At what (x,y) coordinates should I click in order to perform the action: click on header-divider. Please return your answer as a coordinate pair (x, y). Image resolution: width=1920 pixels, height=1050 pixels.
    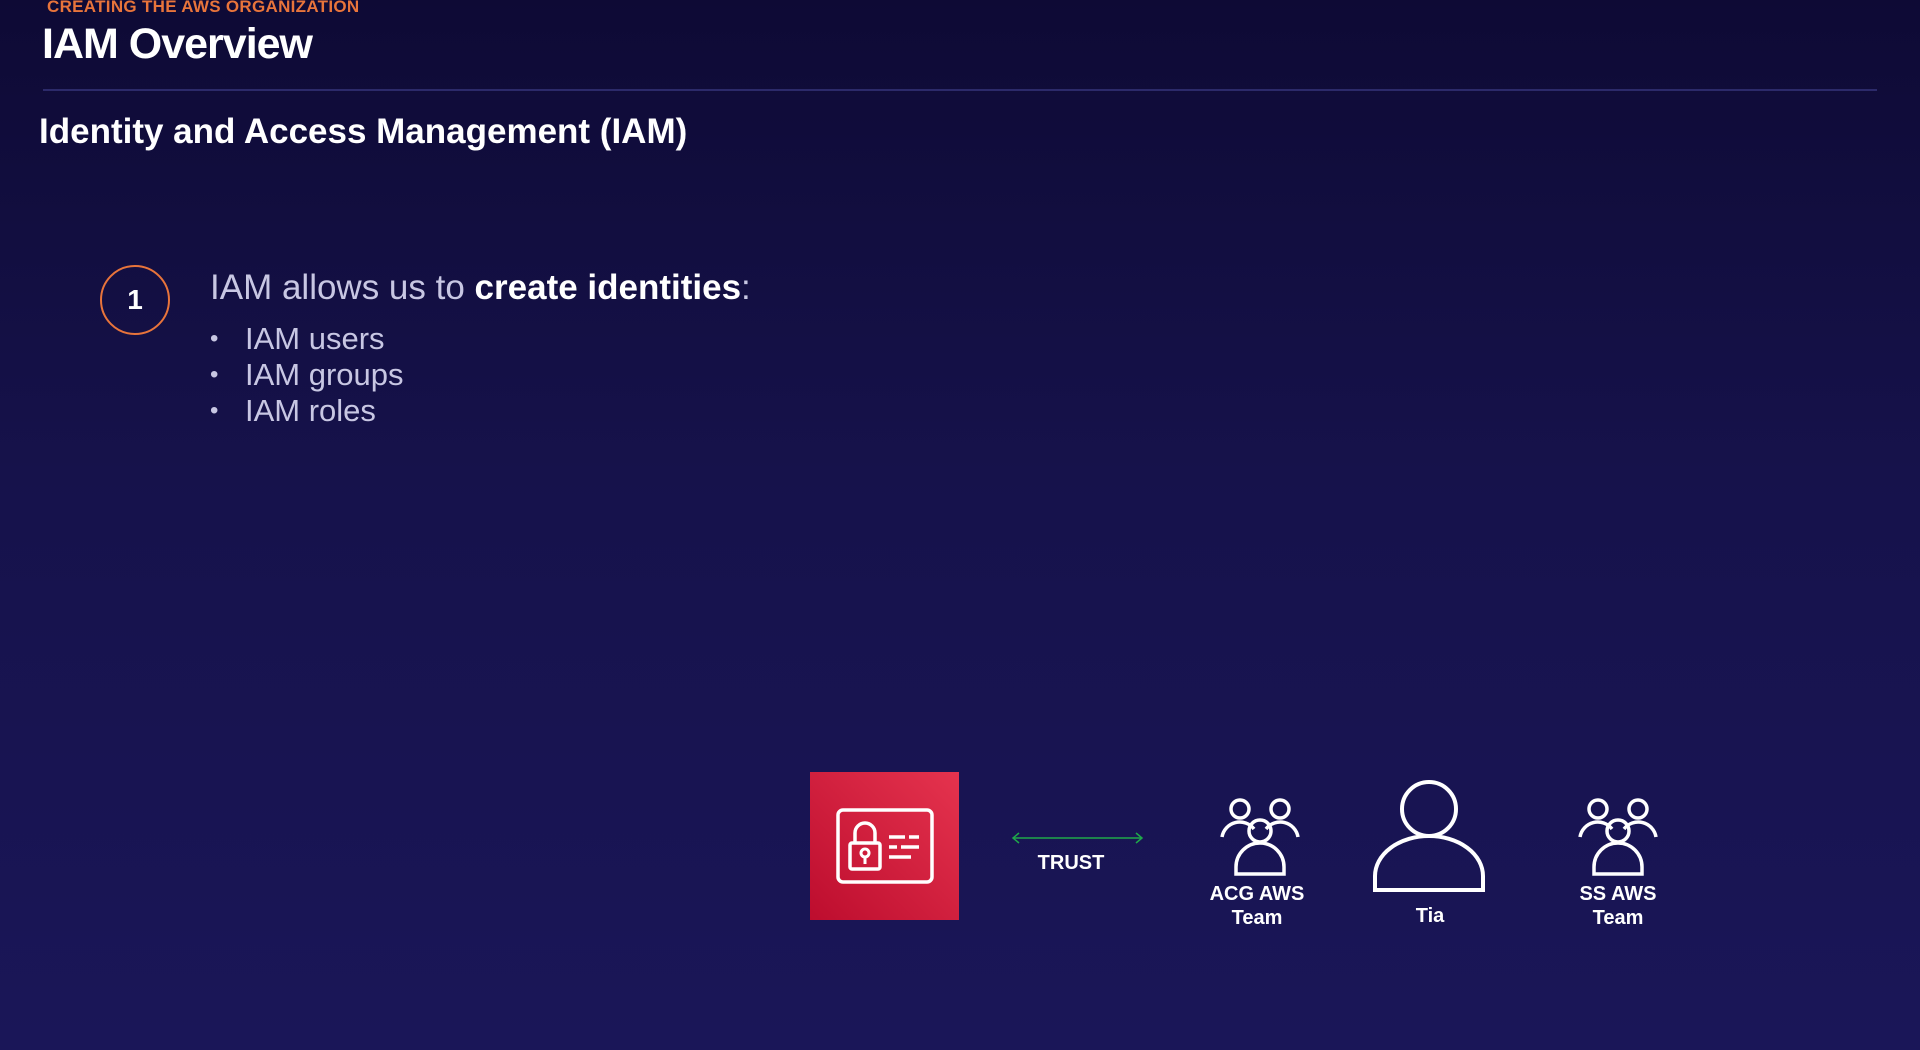
    Looking at the image, I should click on (960, 90).